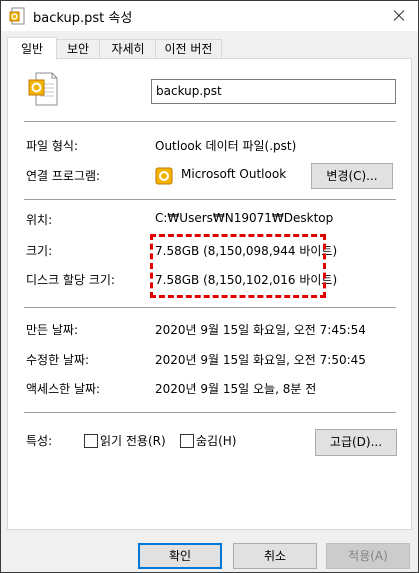  I want to click on pst-file-icon, so click(17, 16).